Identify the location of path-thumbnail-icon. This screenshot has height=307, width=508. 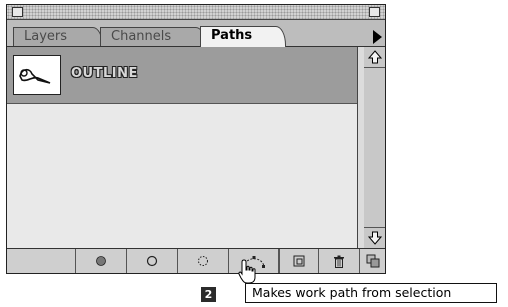
(35, 76).